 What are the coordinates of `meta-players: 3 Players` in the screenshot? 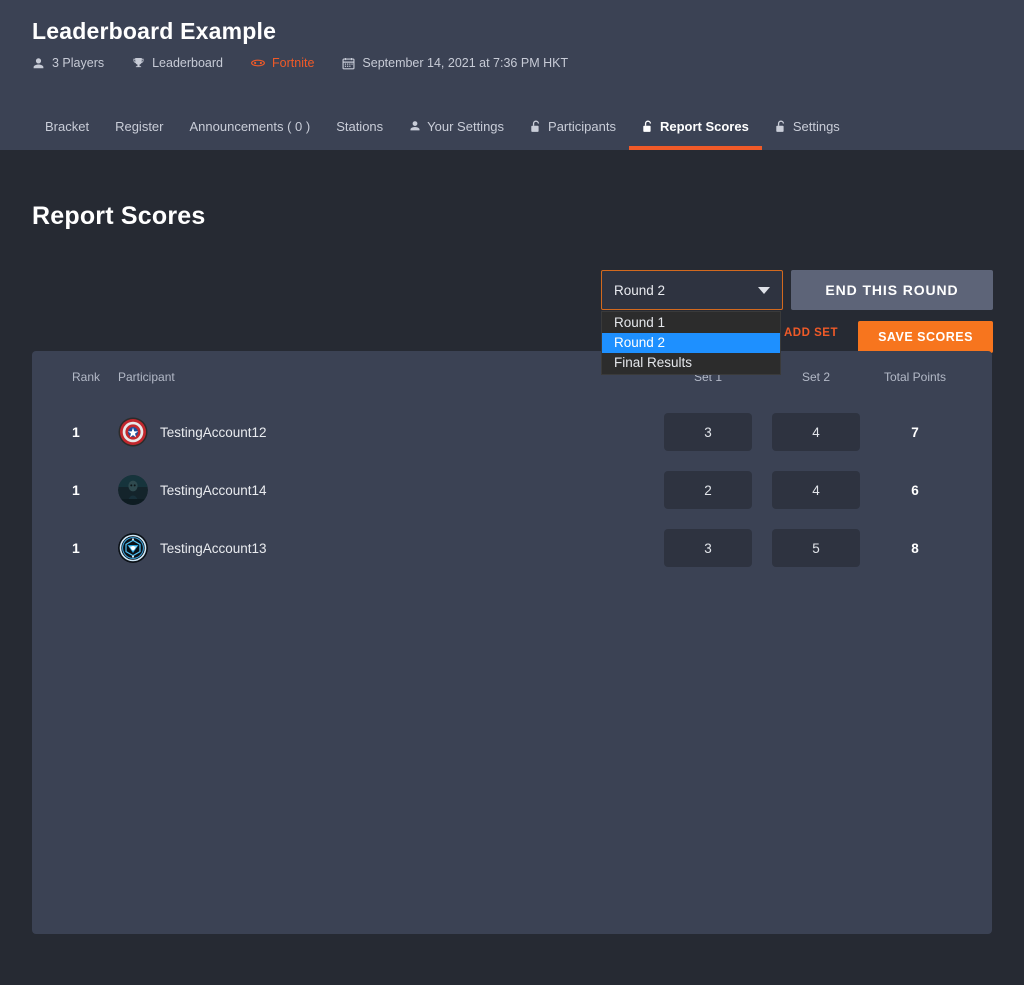 It's located at (68, 63).